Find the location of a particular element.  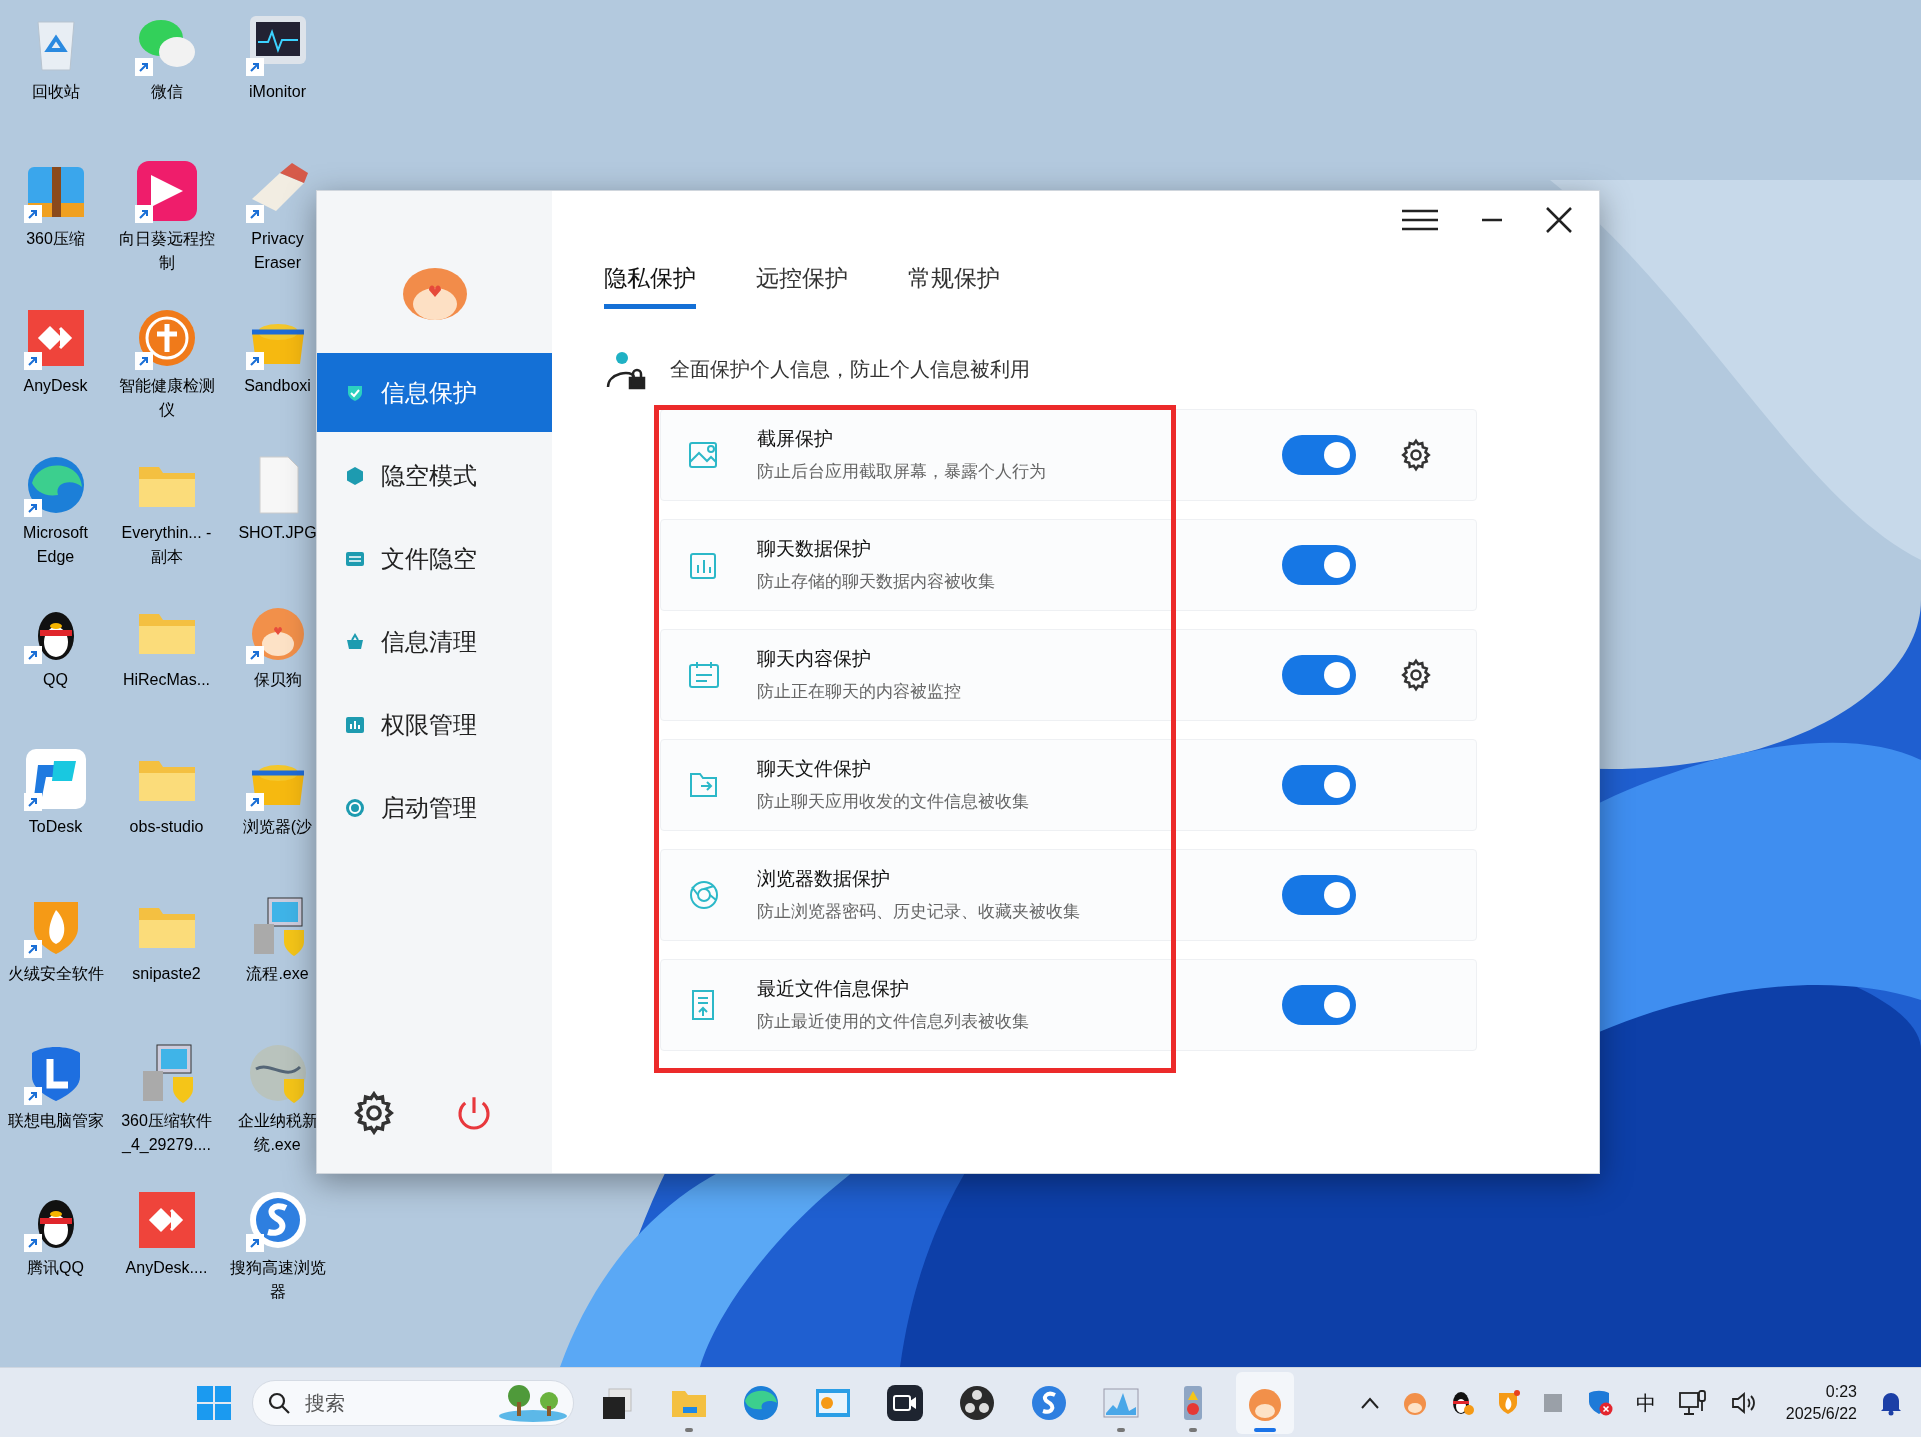

feature-description: 防止存储的聊天数据内容被收集 is located at coordinates (876, 582).